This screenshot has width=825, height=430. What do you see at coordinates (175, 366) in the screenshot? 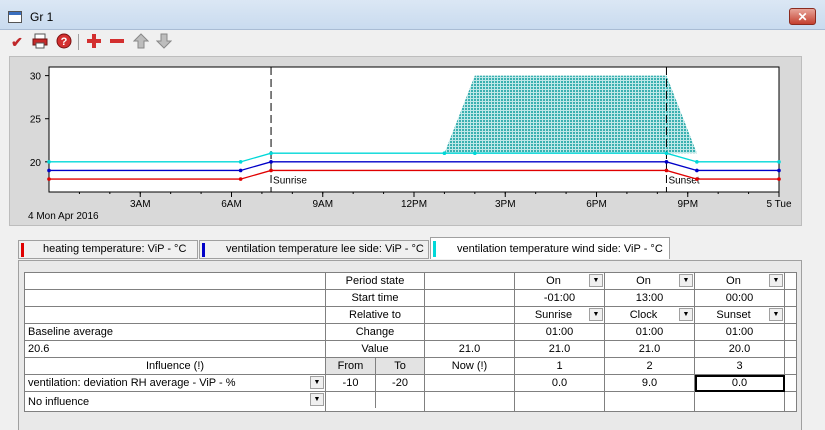
I see `influence-header: Influence (!)` at bounding box center [175, 366].